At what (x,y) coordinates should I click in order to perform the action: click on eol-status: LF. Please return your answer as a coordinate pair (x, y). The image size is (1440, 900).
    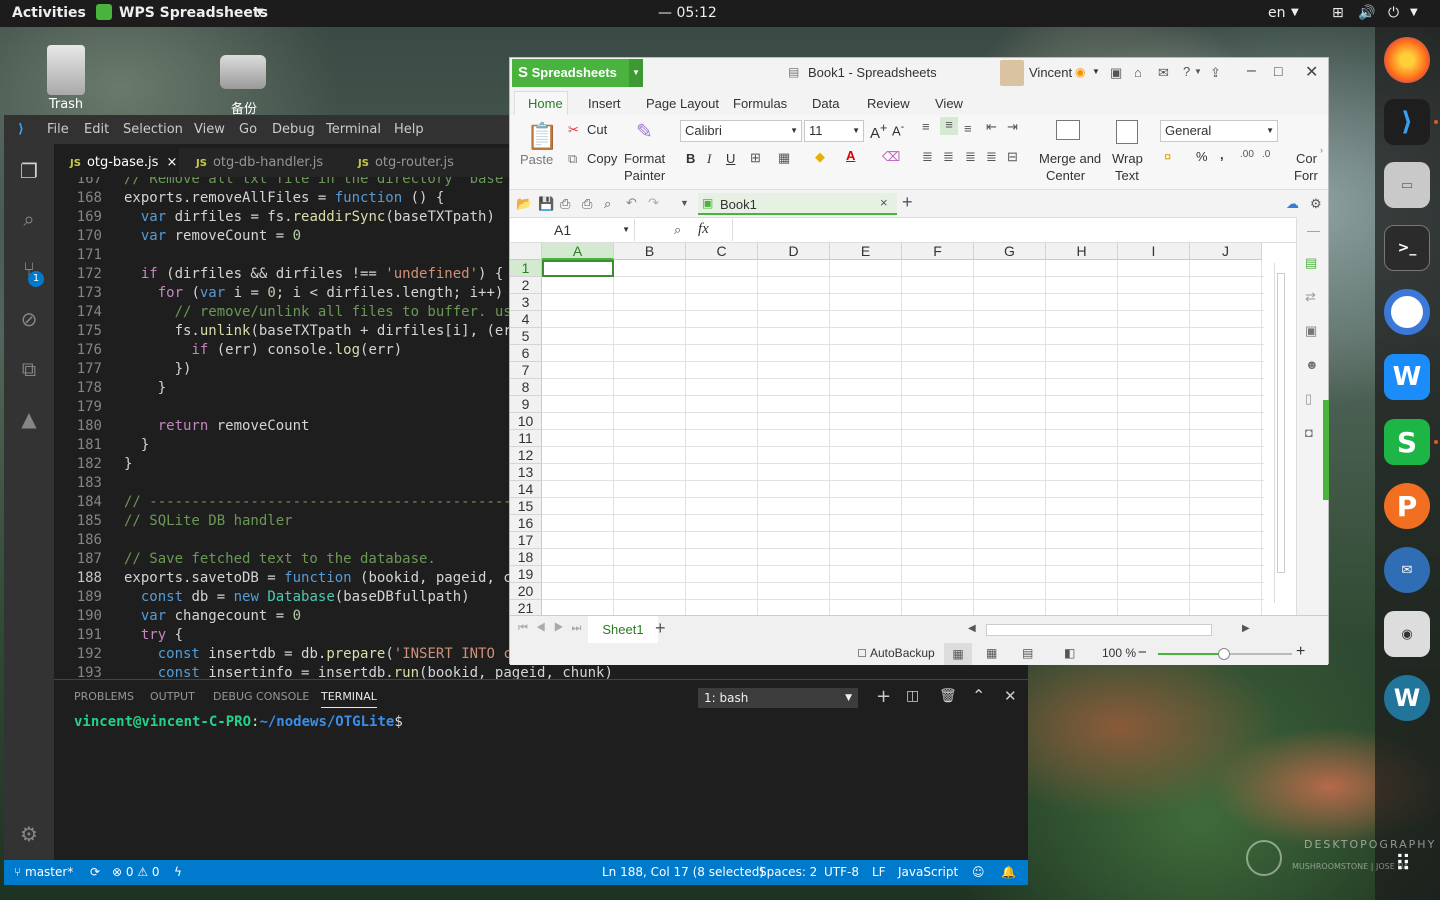
    Looking at the image, I should click on (879, 872).